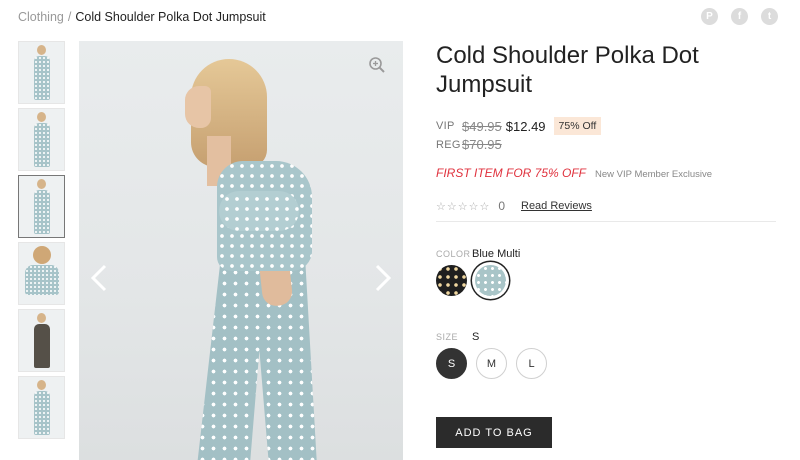  Describe the element at coordinates (577, 126) in the screenshot. I see `discount-badge: 75% Off` at that location.